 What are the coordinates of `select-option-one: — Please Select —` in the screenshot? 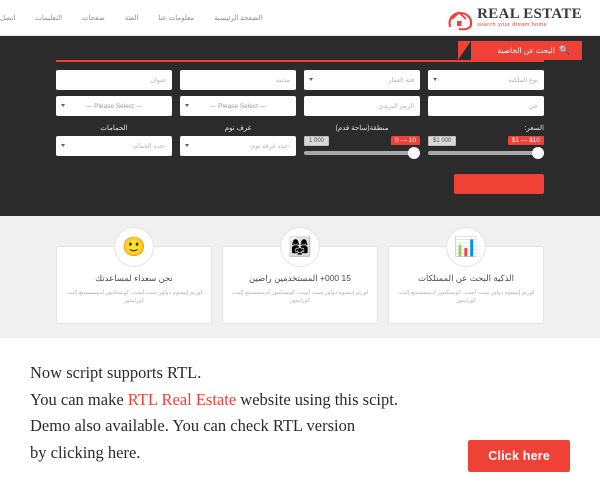 It's located at (238, 106).